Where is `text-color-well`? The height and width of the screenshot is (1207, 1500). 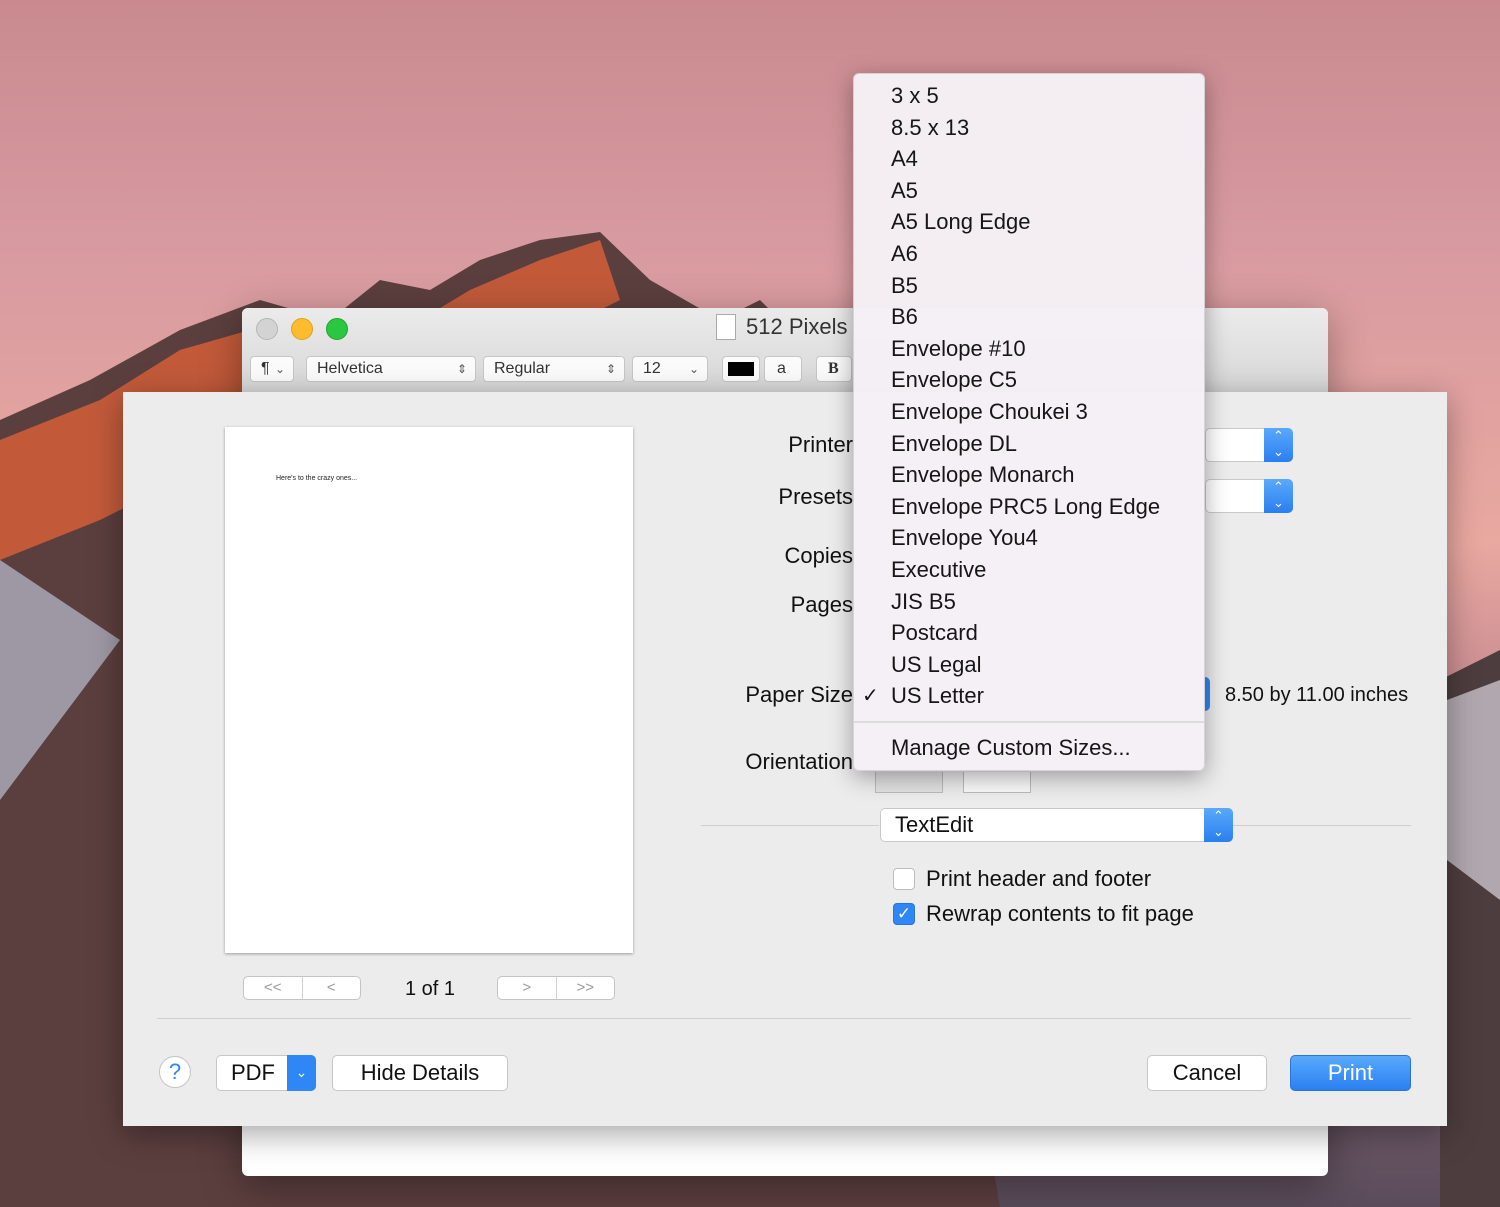 text-color-well is located at coordinates (741, 369).